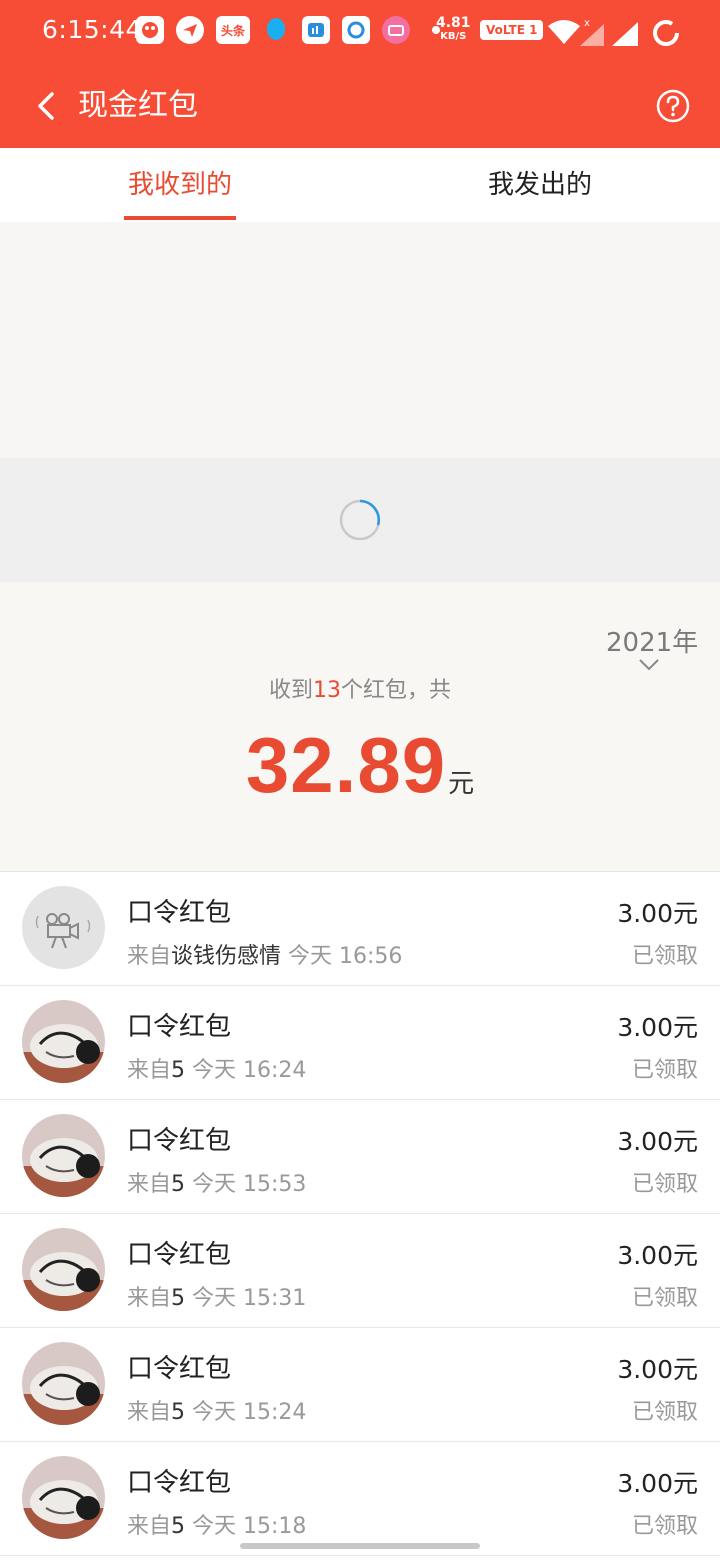 This screenshot has width=720, height=1560. I want to click on record-source: 来自5 今天 15:53, so click(216, 1182).